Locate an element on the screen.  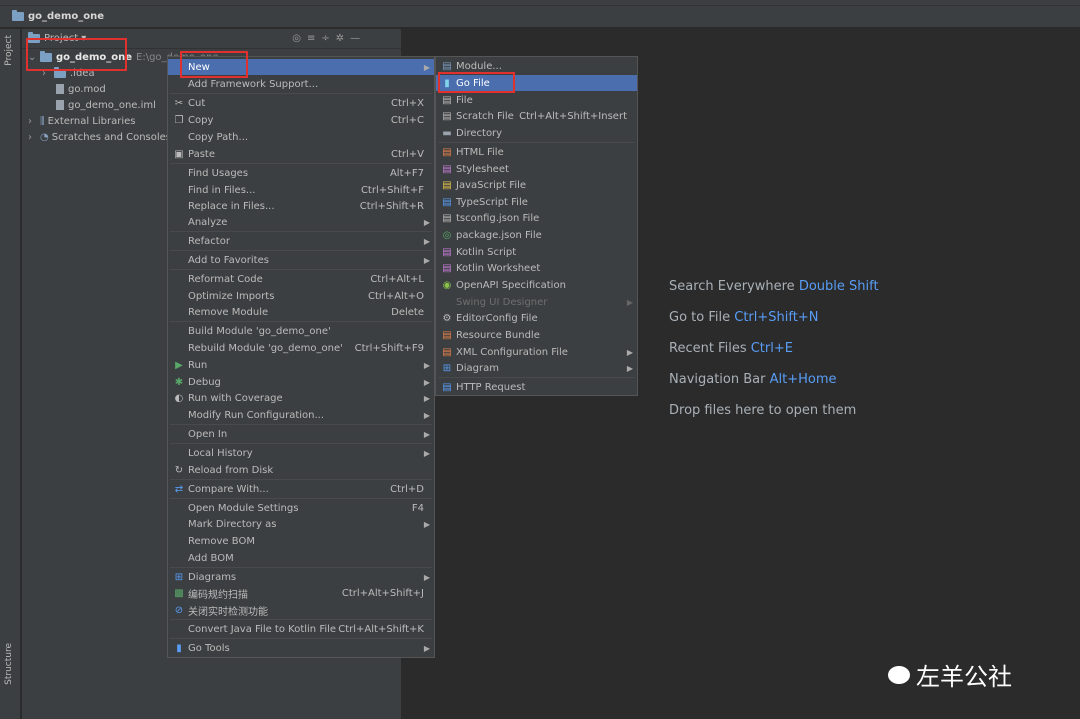
submenu-item-http-request: ▤ HTTP Request is located at coordinates (536, 387).